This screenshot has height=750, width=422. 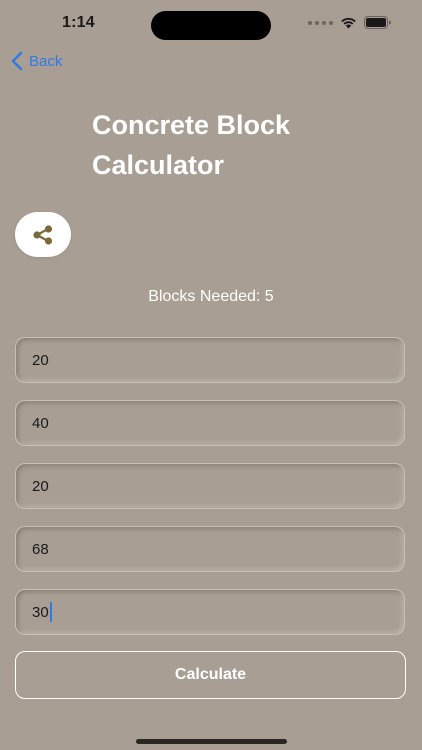 What do you see at coordinates (40, 486) in the screenshot?
I see `input-field-3-value: 20` at bounding box center [40, 486].